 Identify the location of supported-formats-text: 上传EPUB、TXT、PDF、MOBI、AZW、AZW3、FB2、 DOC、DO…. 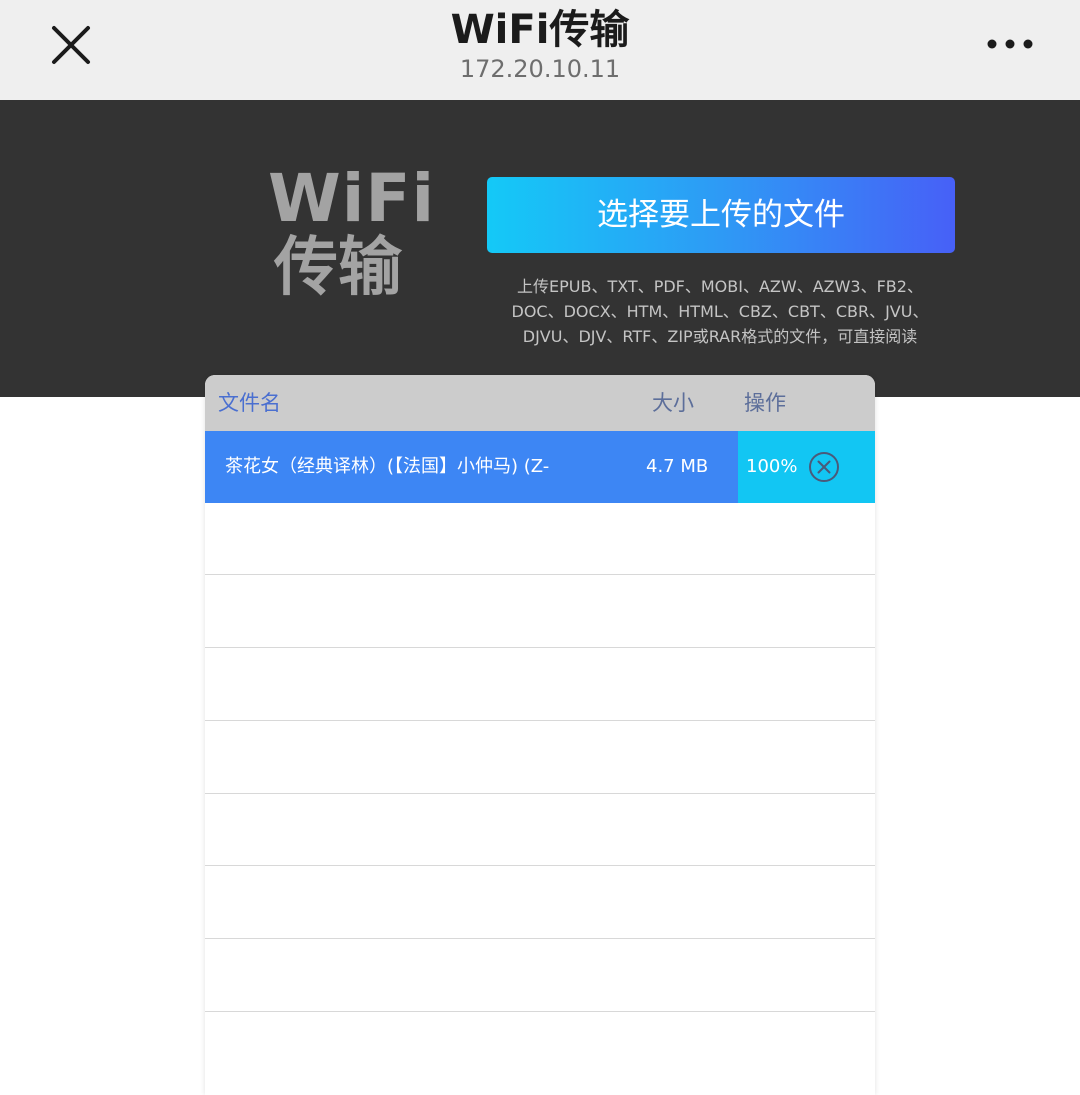
(720, 311).